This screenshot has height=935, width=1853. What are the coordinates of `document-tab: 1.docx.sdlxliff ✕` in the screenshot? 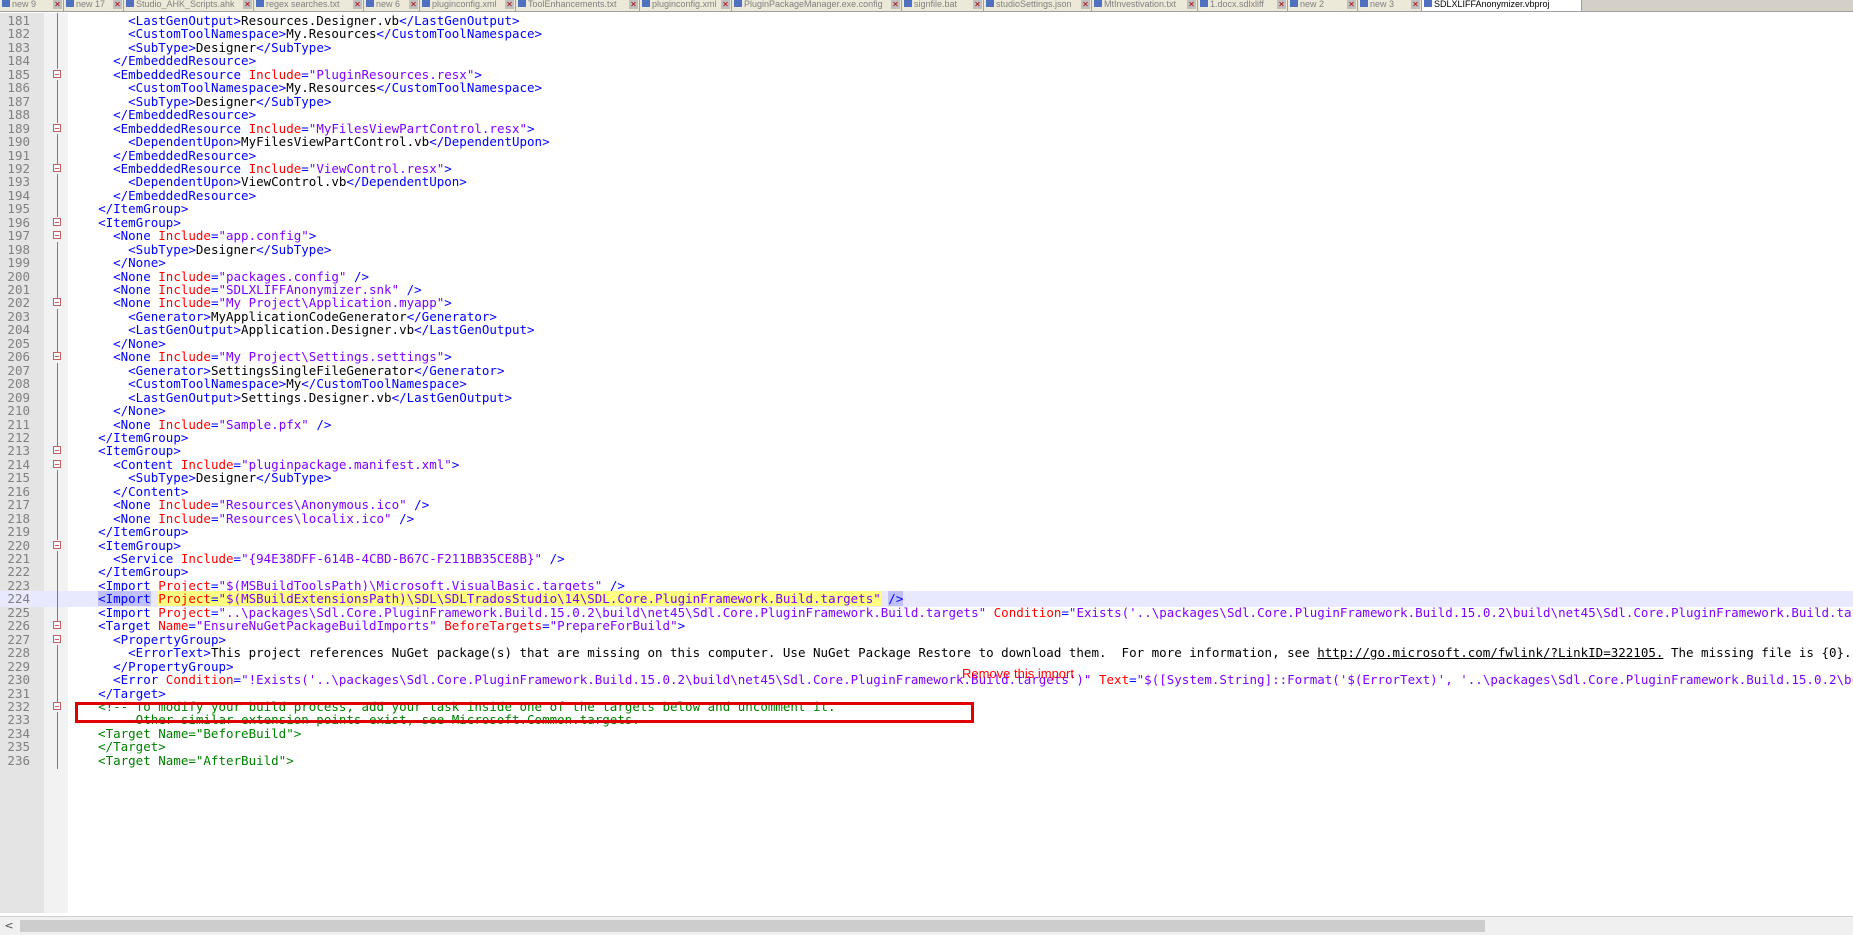 It's located at (1243, 5).